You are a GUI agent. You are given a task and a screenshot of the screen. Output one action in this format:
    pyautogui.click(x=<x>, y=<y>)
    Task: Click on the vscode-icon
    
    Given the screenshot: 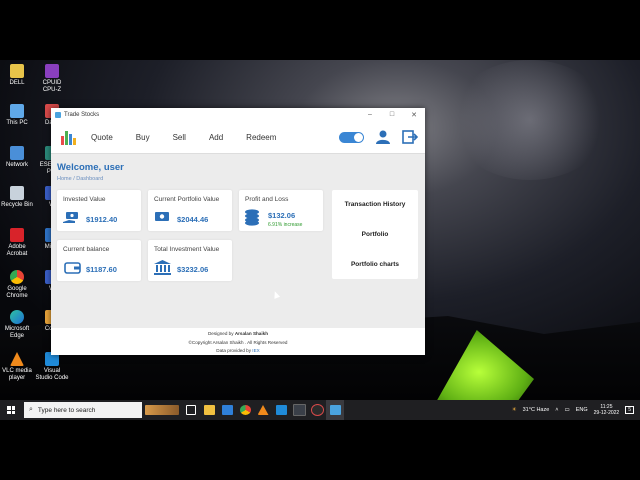 What is the action you would take?
    pyautogui.click(x=281, y=410)
    